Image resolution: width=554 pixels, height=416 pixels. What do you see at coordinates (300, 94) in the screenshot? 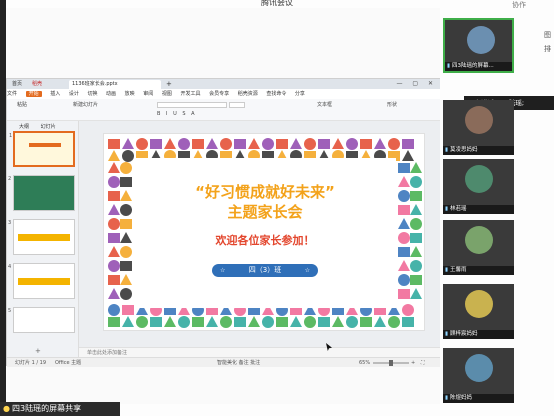
I see `menu-share: 分享` at bounding box center [300, 94].